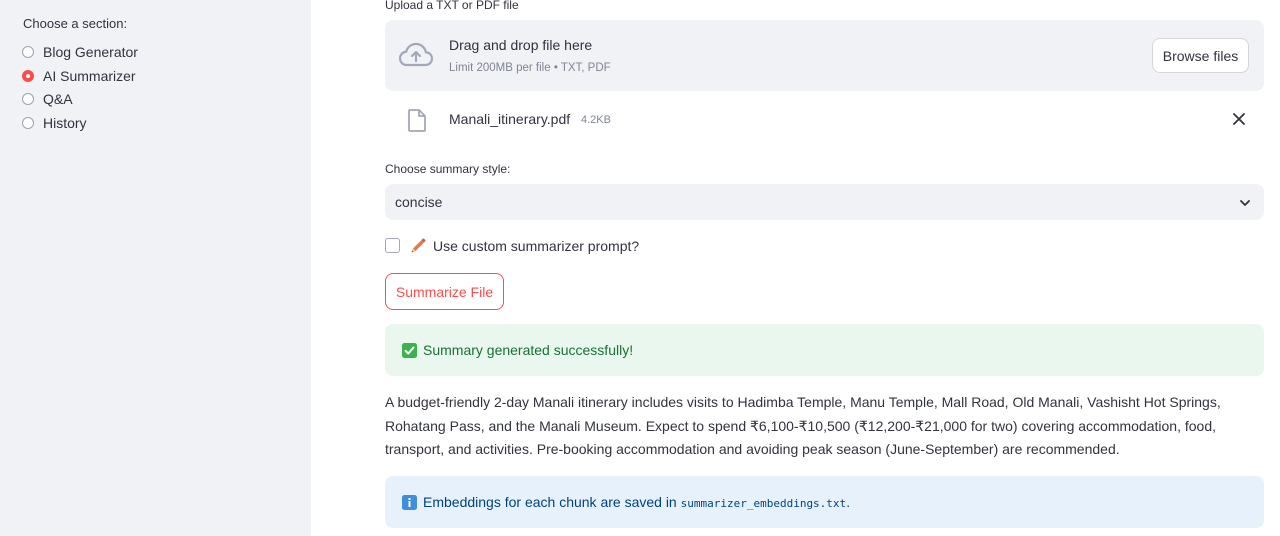 This screenshot has height=536, width=1280. What do you see at coordinates (80, 99) in the screenshot?
I see `radio-qa: Q&A` at bounding box center [80, 99].